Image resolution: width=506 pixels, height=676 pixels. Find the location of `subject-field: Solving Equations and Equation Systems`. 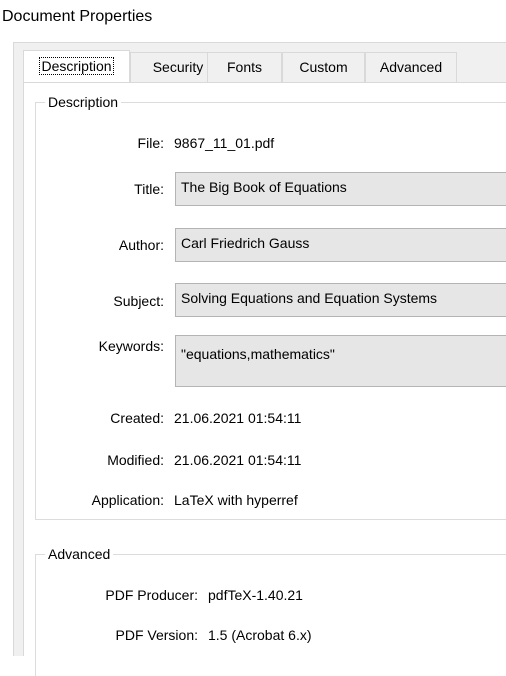

subject-field: Solving Equations and Equation Systems is located at coordinates (340, 300).